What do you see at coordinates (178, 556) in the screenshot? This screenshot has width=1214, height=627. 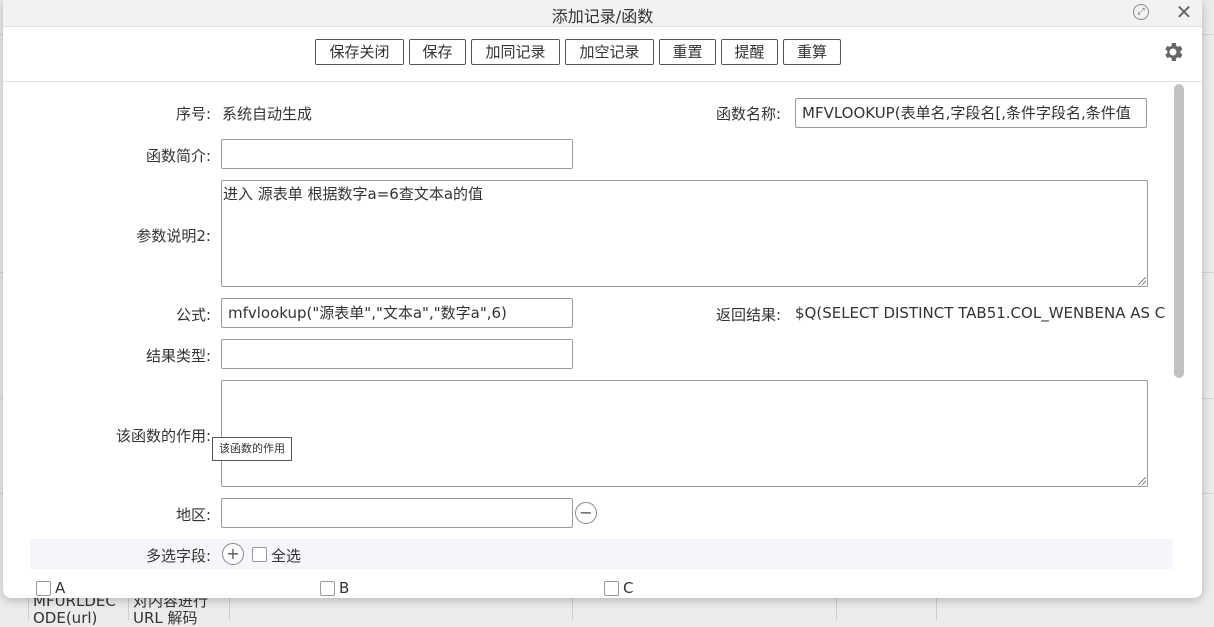 I see `multi-label: 多选字段:` at bounding box center [178, 556].